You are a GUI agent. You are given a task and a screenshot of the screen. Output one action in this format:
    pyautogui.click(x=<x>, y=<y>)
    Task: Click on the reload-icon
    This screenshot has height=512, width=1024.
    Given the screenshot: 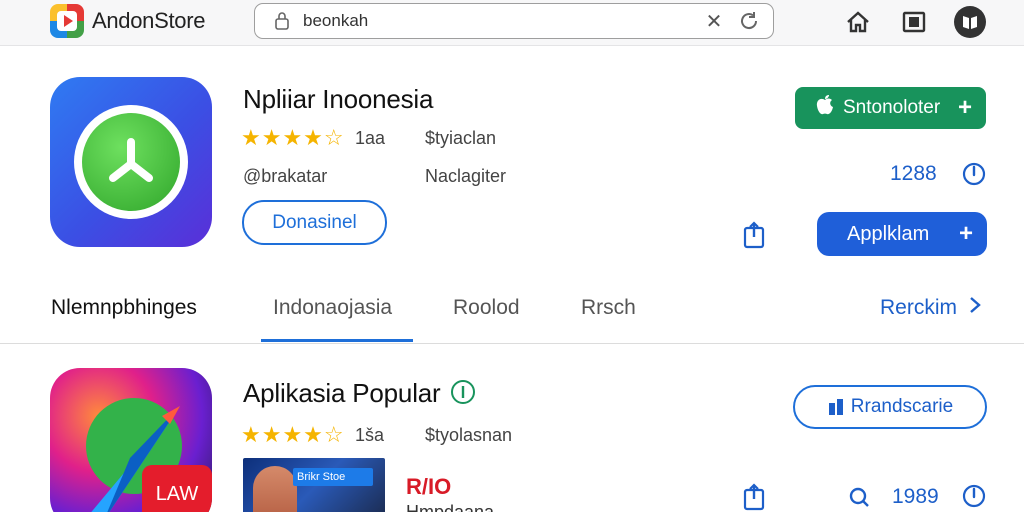 What is the action you would take?
    pyautogui.click(x=749, y=21)
    